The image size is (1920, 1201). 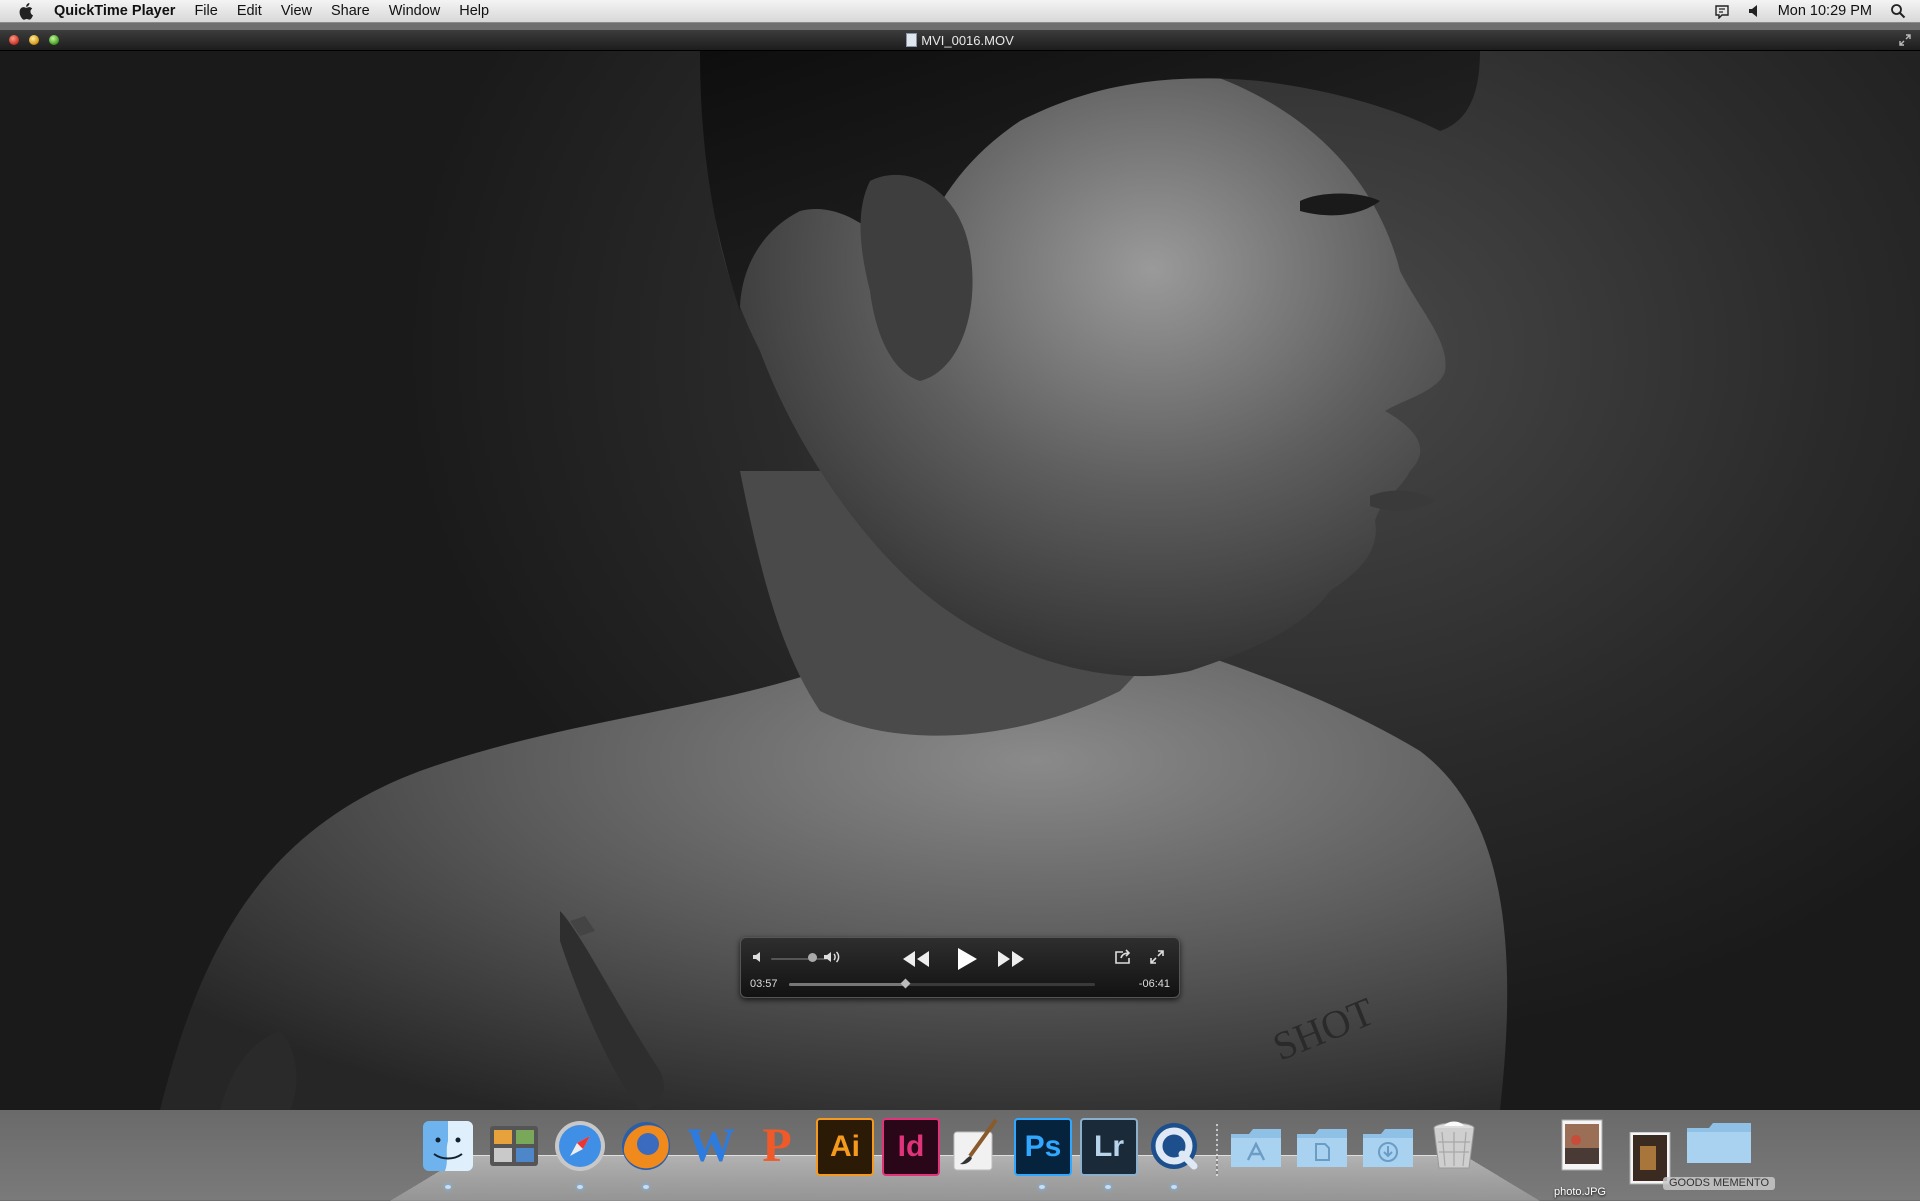 I want to click on menu-view: View, so click(x=296, y=11).